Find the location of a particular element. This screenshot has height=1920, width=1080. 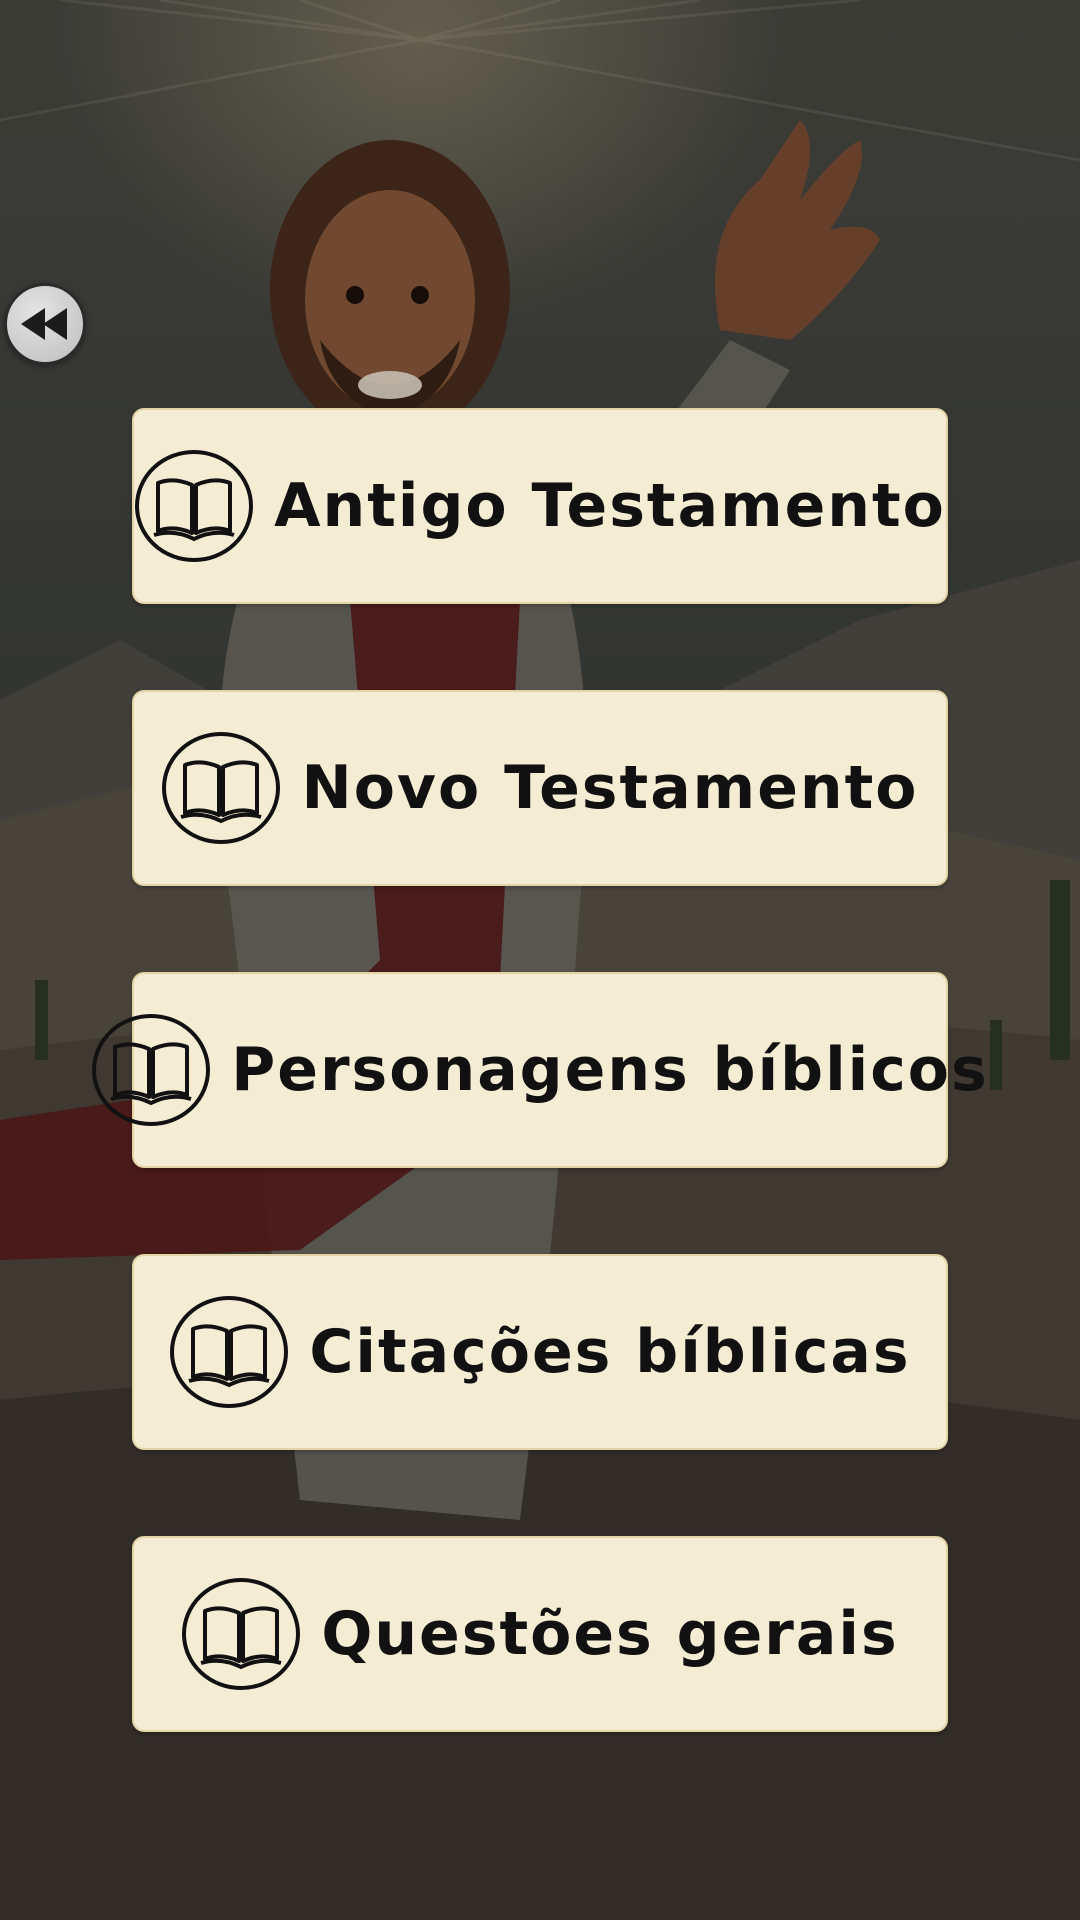

back-button is located at coordinates (45, 324).